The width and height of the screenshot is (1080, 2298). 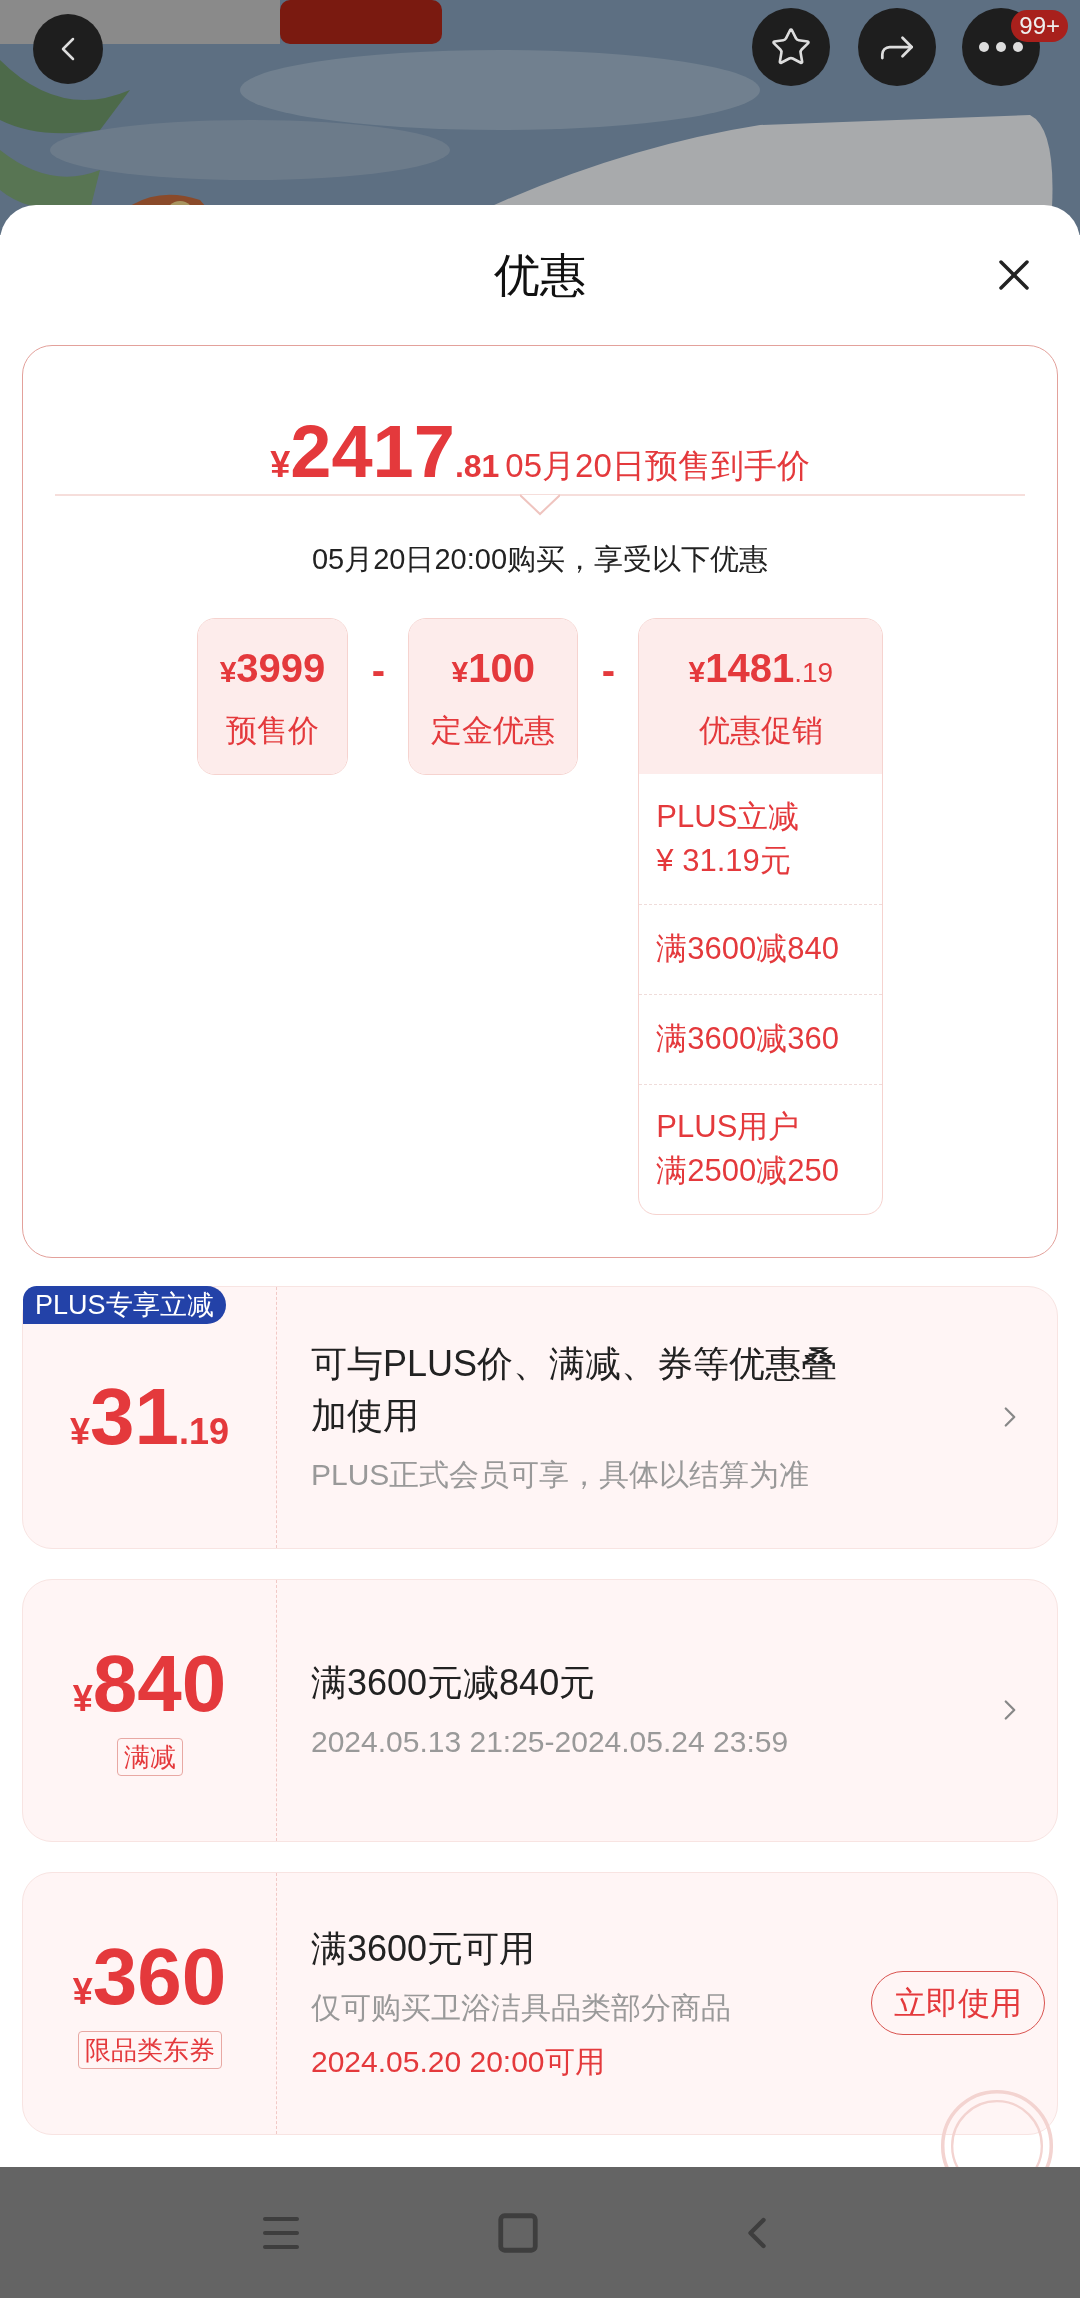 What do you see at coordinates (728, 1127) in the screenshot?
I see `promotion-text: PLUS用户` at bounding box center [728, 1127].